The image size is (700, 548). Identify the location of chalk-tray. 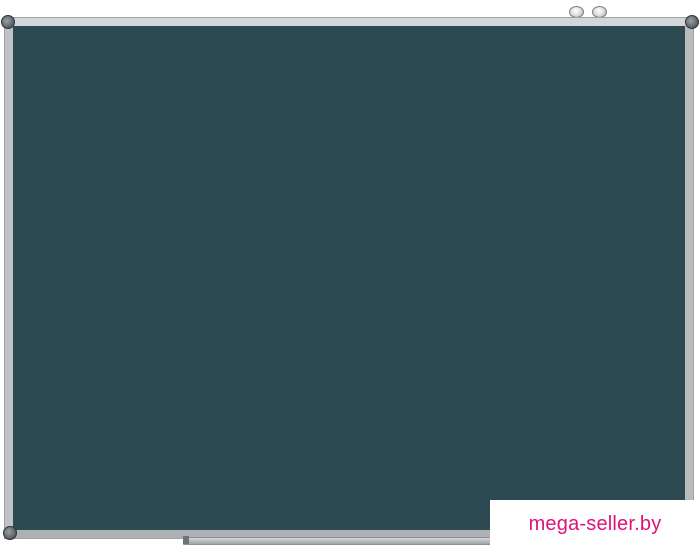
(349, 541).